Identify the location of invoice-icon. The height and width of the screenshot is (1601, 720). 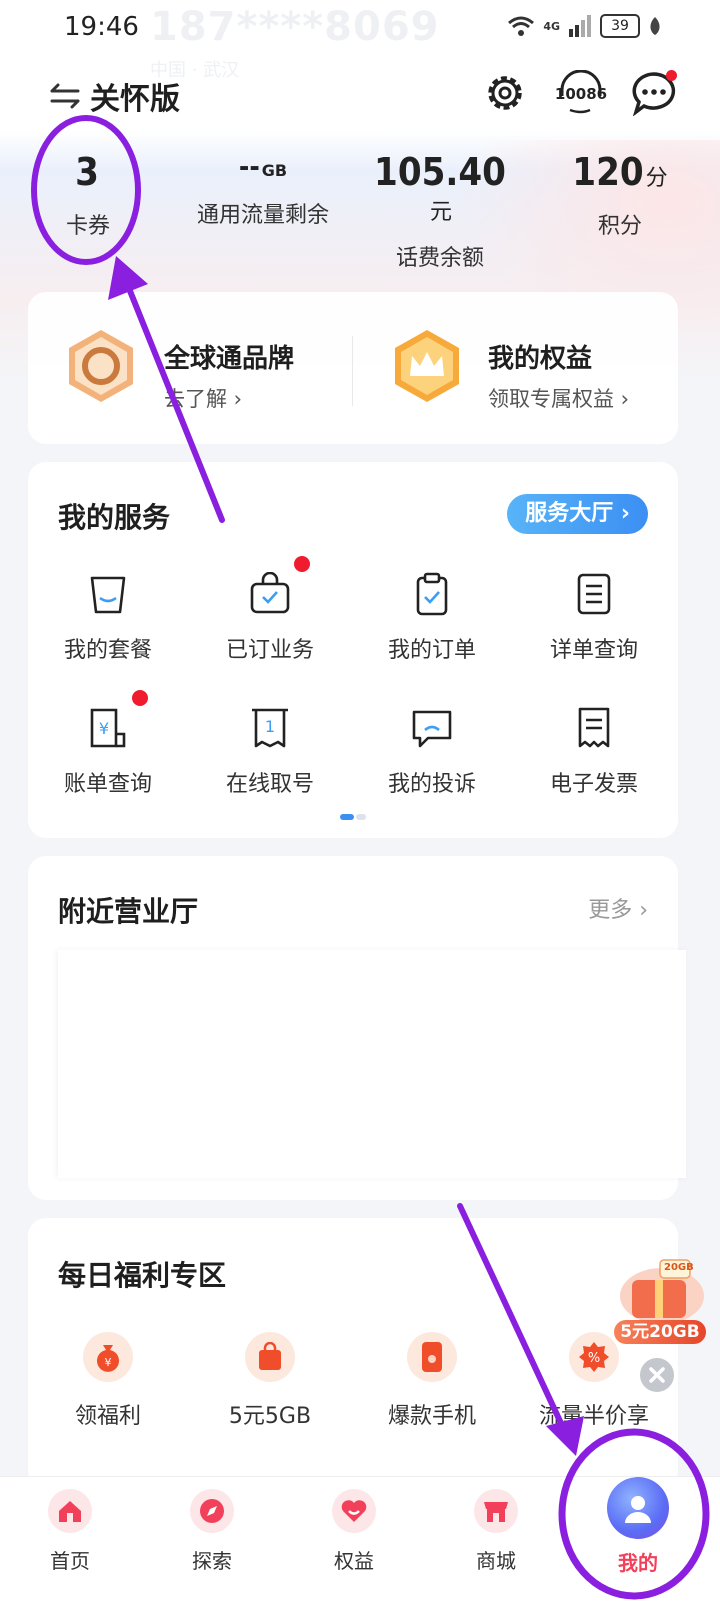
(594, 727).